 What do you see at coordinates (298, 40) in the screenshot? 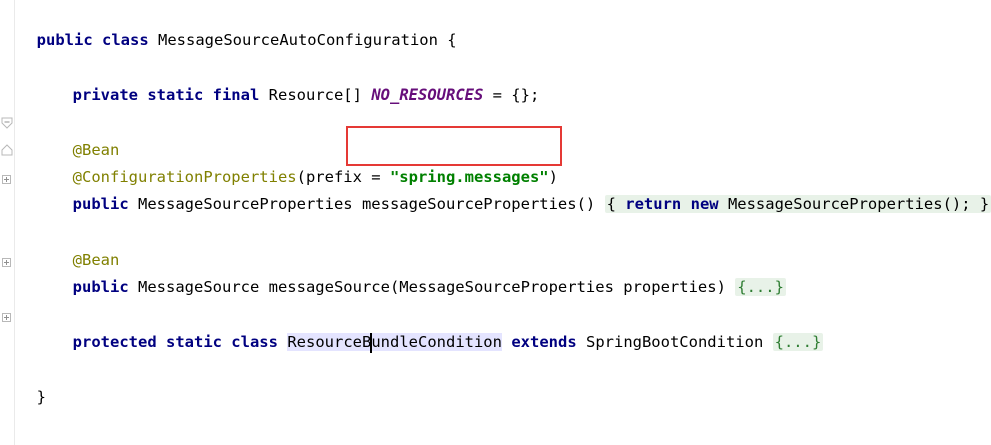
I see `class-name: MessageSourceAutoConfiguration` at bounding box center [298, 40].